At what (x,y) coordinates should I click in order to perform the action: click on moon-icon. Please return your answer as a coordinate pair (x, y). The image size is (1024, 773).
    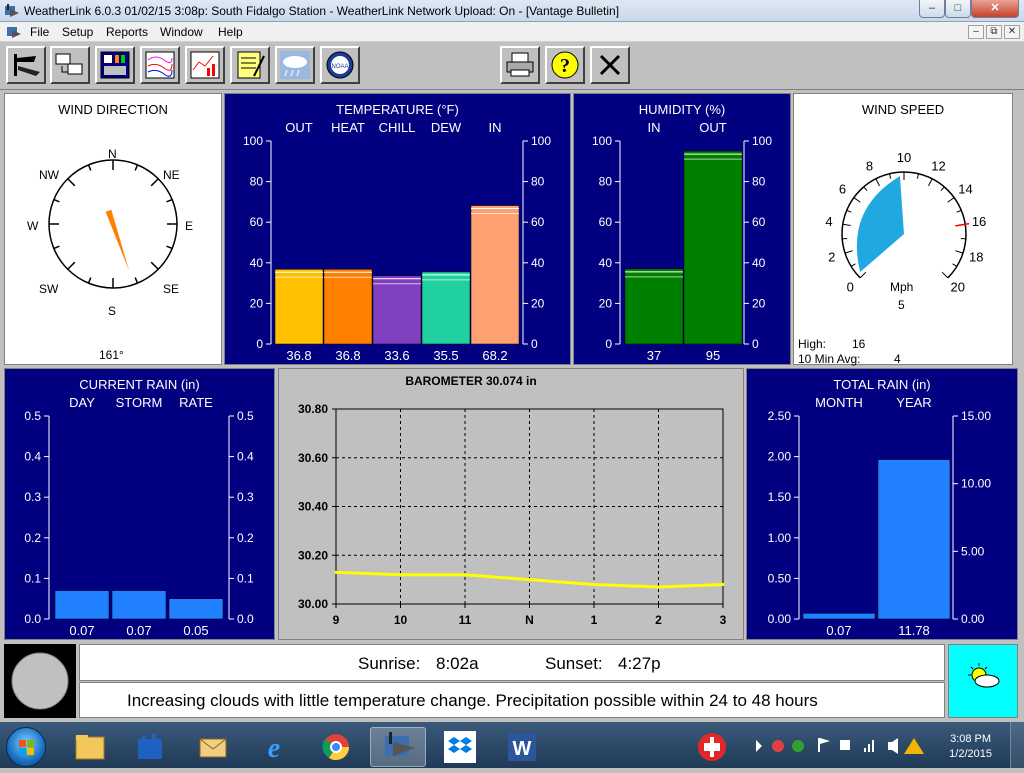
    Looking at the image, I should click on (40, 681).